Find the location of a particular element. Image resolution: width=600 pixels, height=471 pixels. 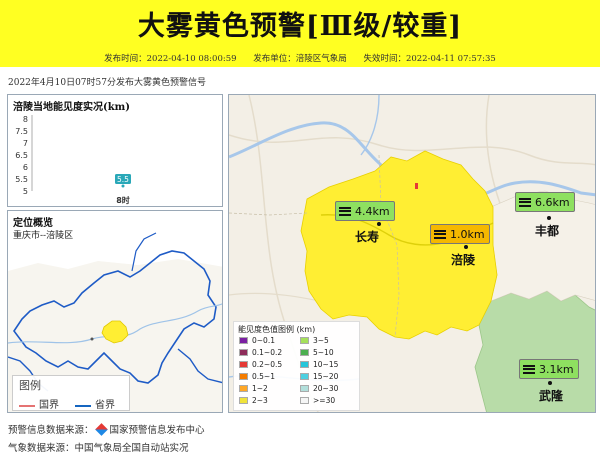

legend-item: 2~3 is located at coordinates (253, 400).